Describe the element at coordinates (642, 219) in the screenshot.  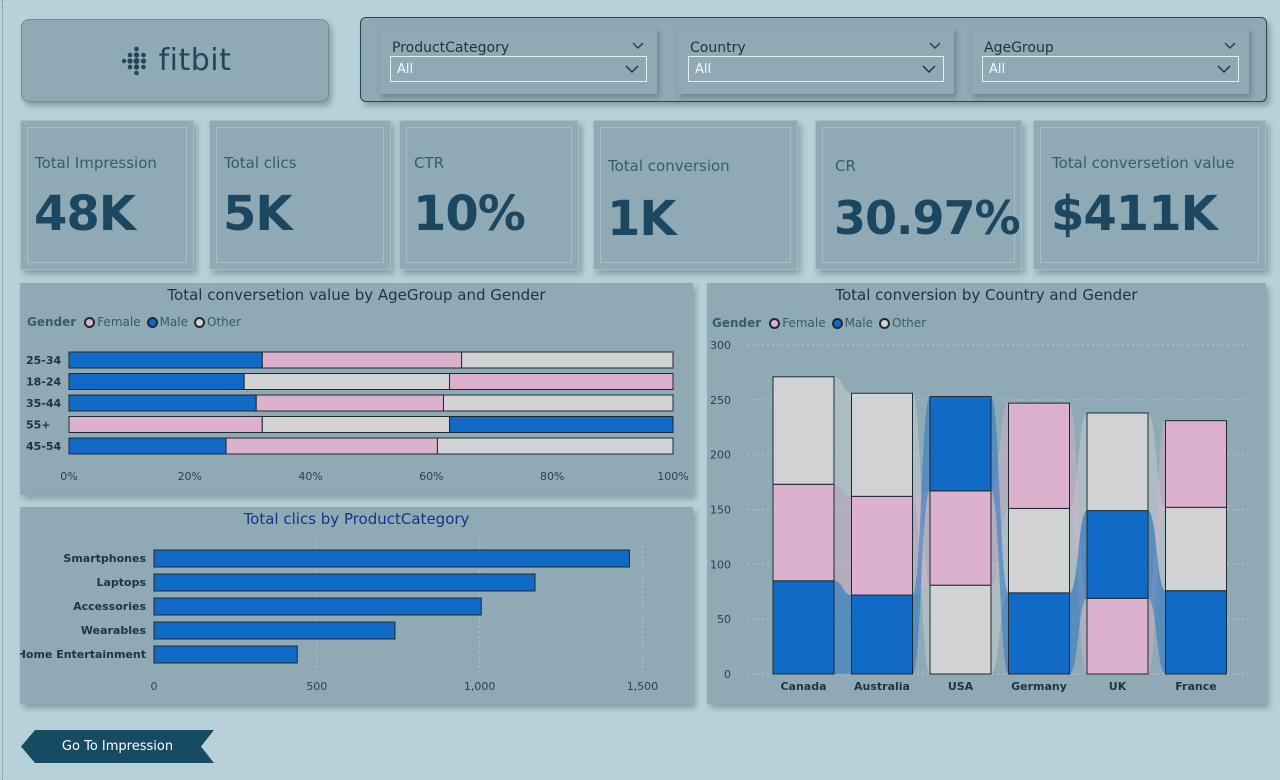
I see `kpi-value: 1K` at that location.